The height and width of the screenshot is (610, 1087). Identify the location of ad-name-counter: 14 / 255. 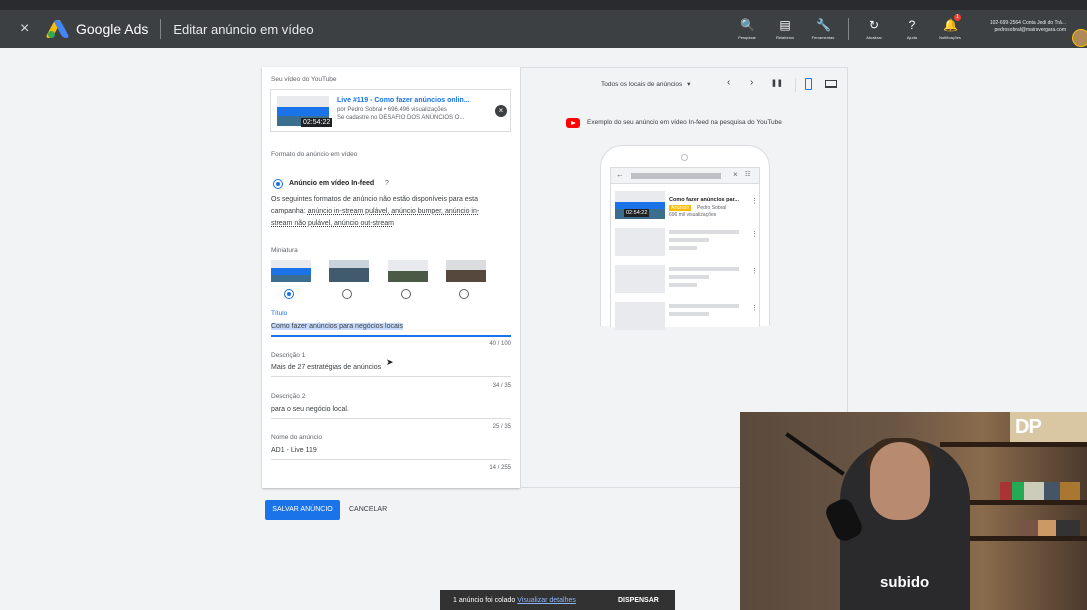
(500, 468).